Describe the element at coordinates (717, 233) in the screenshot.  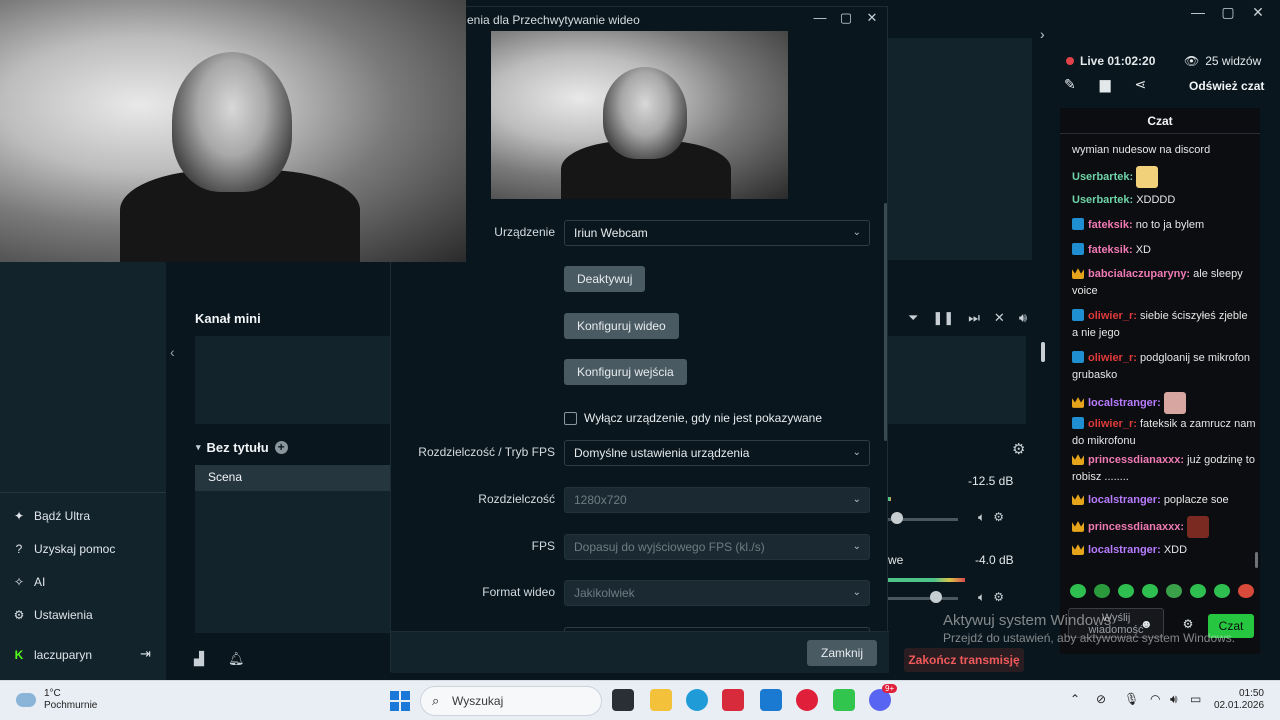
I see `device-select: Iriun Webcam ⌄` at that location.